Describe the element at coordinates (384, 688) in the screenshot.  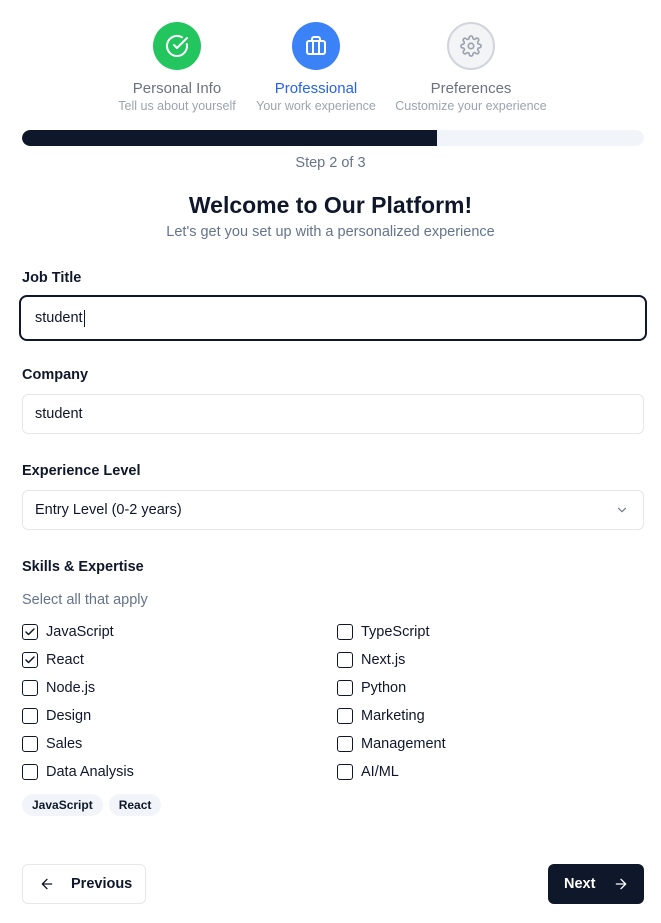
I see `skill-option-label: Python` at that location.